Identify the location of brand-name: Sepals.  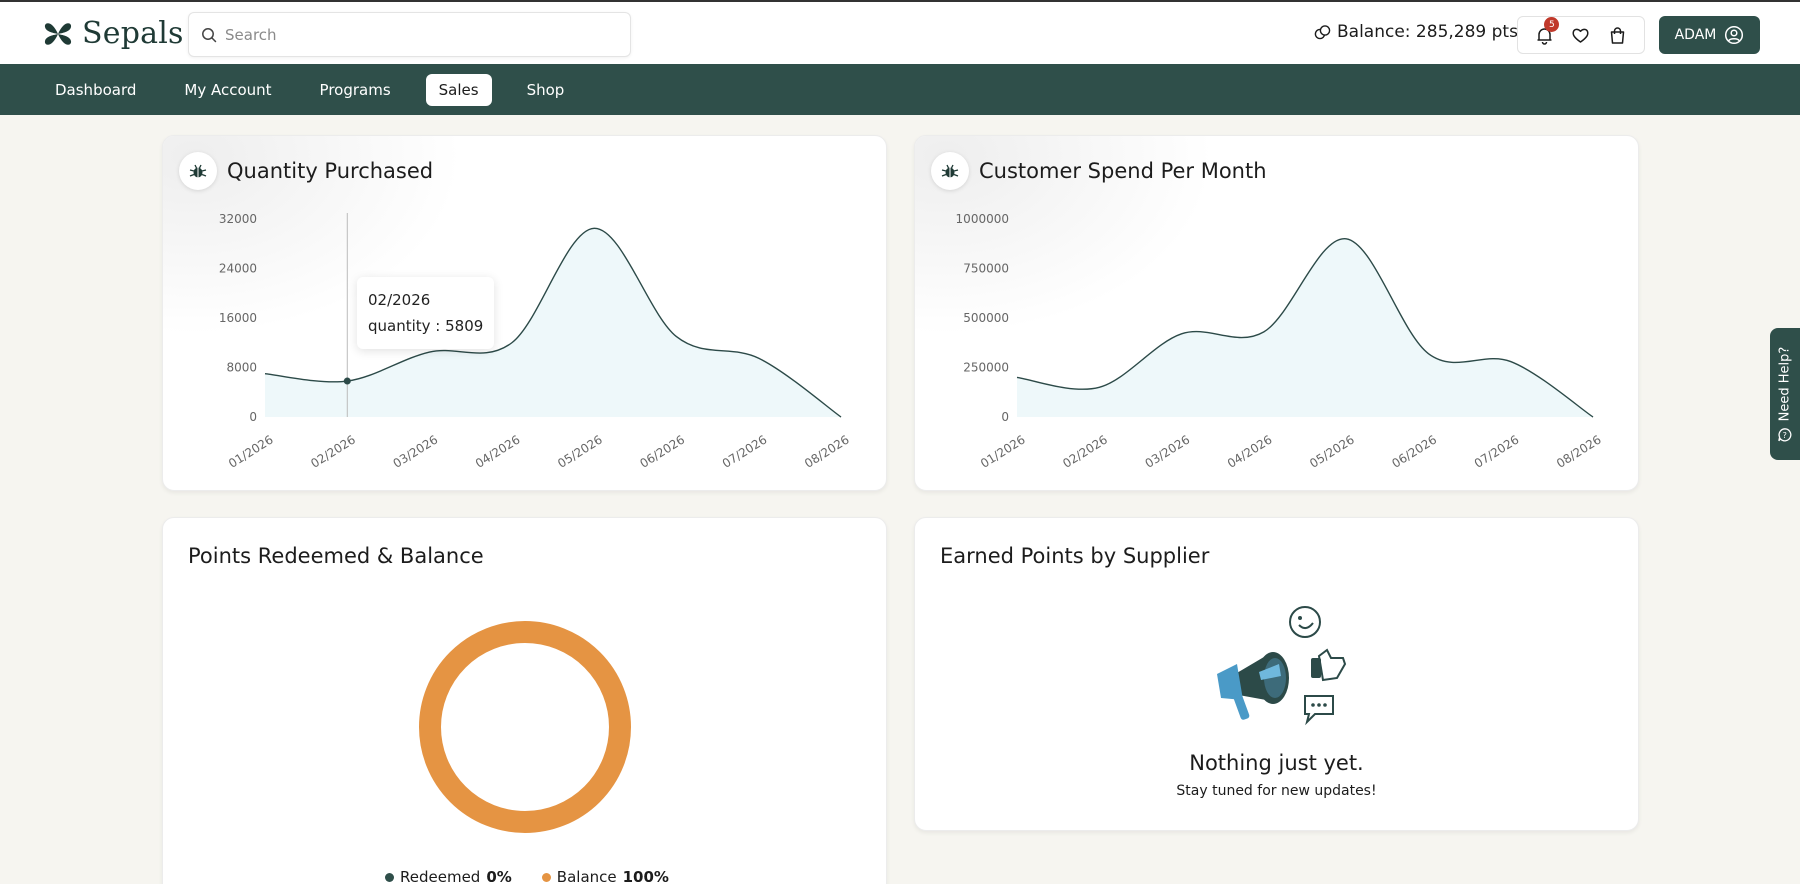
(133, 33).